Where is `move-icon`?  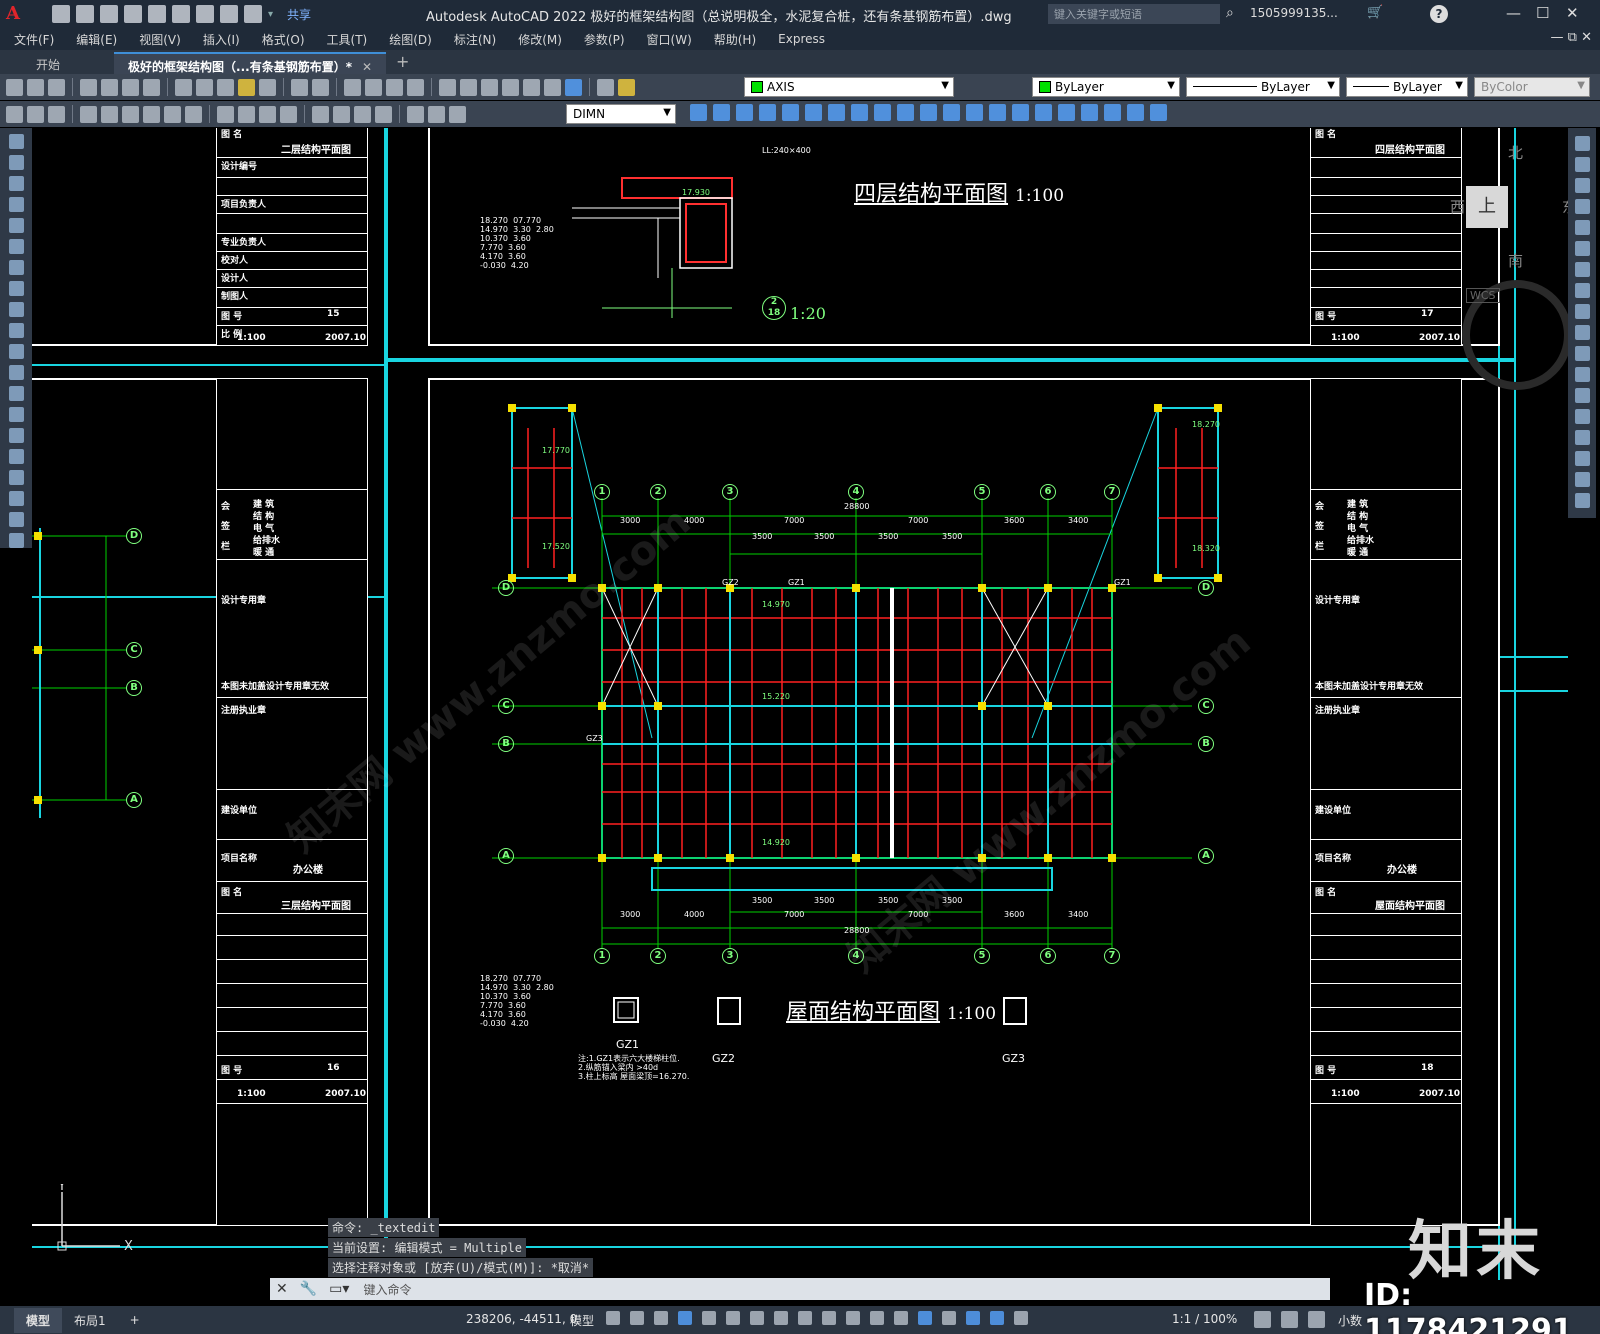 move-icon is located at coordinates (813, 112).